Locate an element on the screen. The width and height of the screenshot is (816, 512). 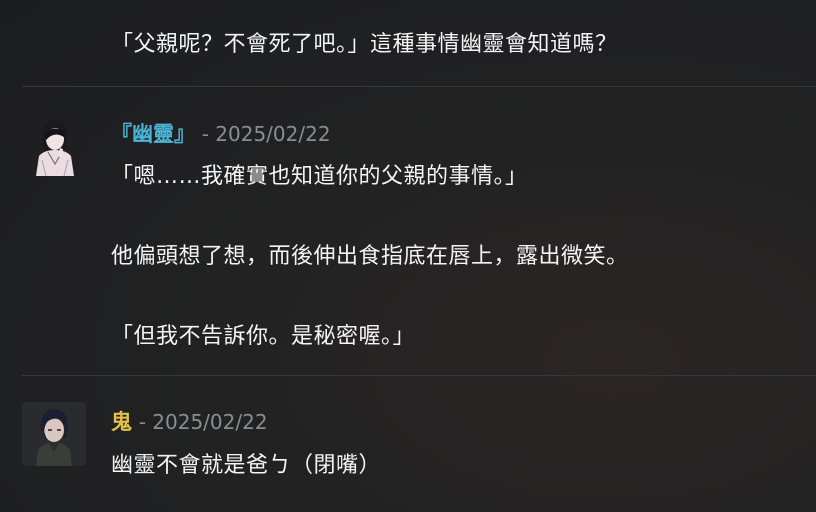
message-text-line: 幽靈不會就是爸ㄅ（閉嘴） is located at coordinates (246, 465).